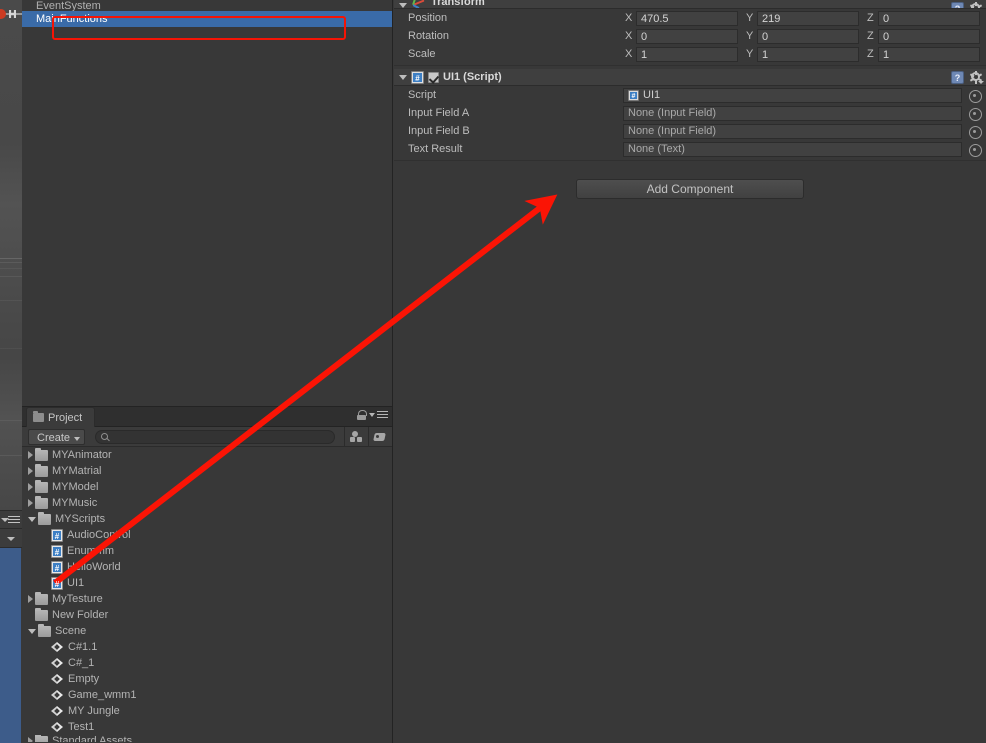 The height and width of the screenshot is (743, 986). Describe the element at coordinates (91, 551) in the screenshot. I see `project-tree-item-label: Enummm` at that location.